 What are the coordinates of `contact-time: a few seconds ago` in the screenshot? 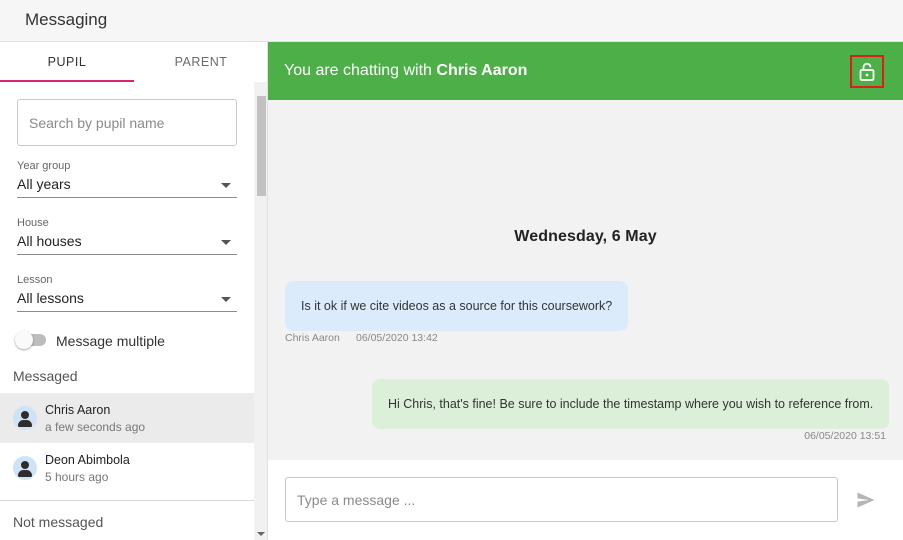 It's located at (95, 427).